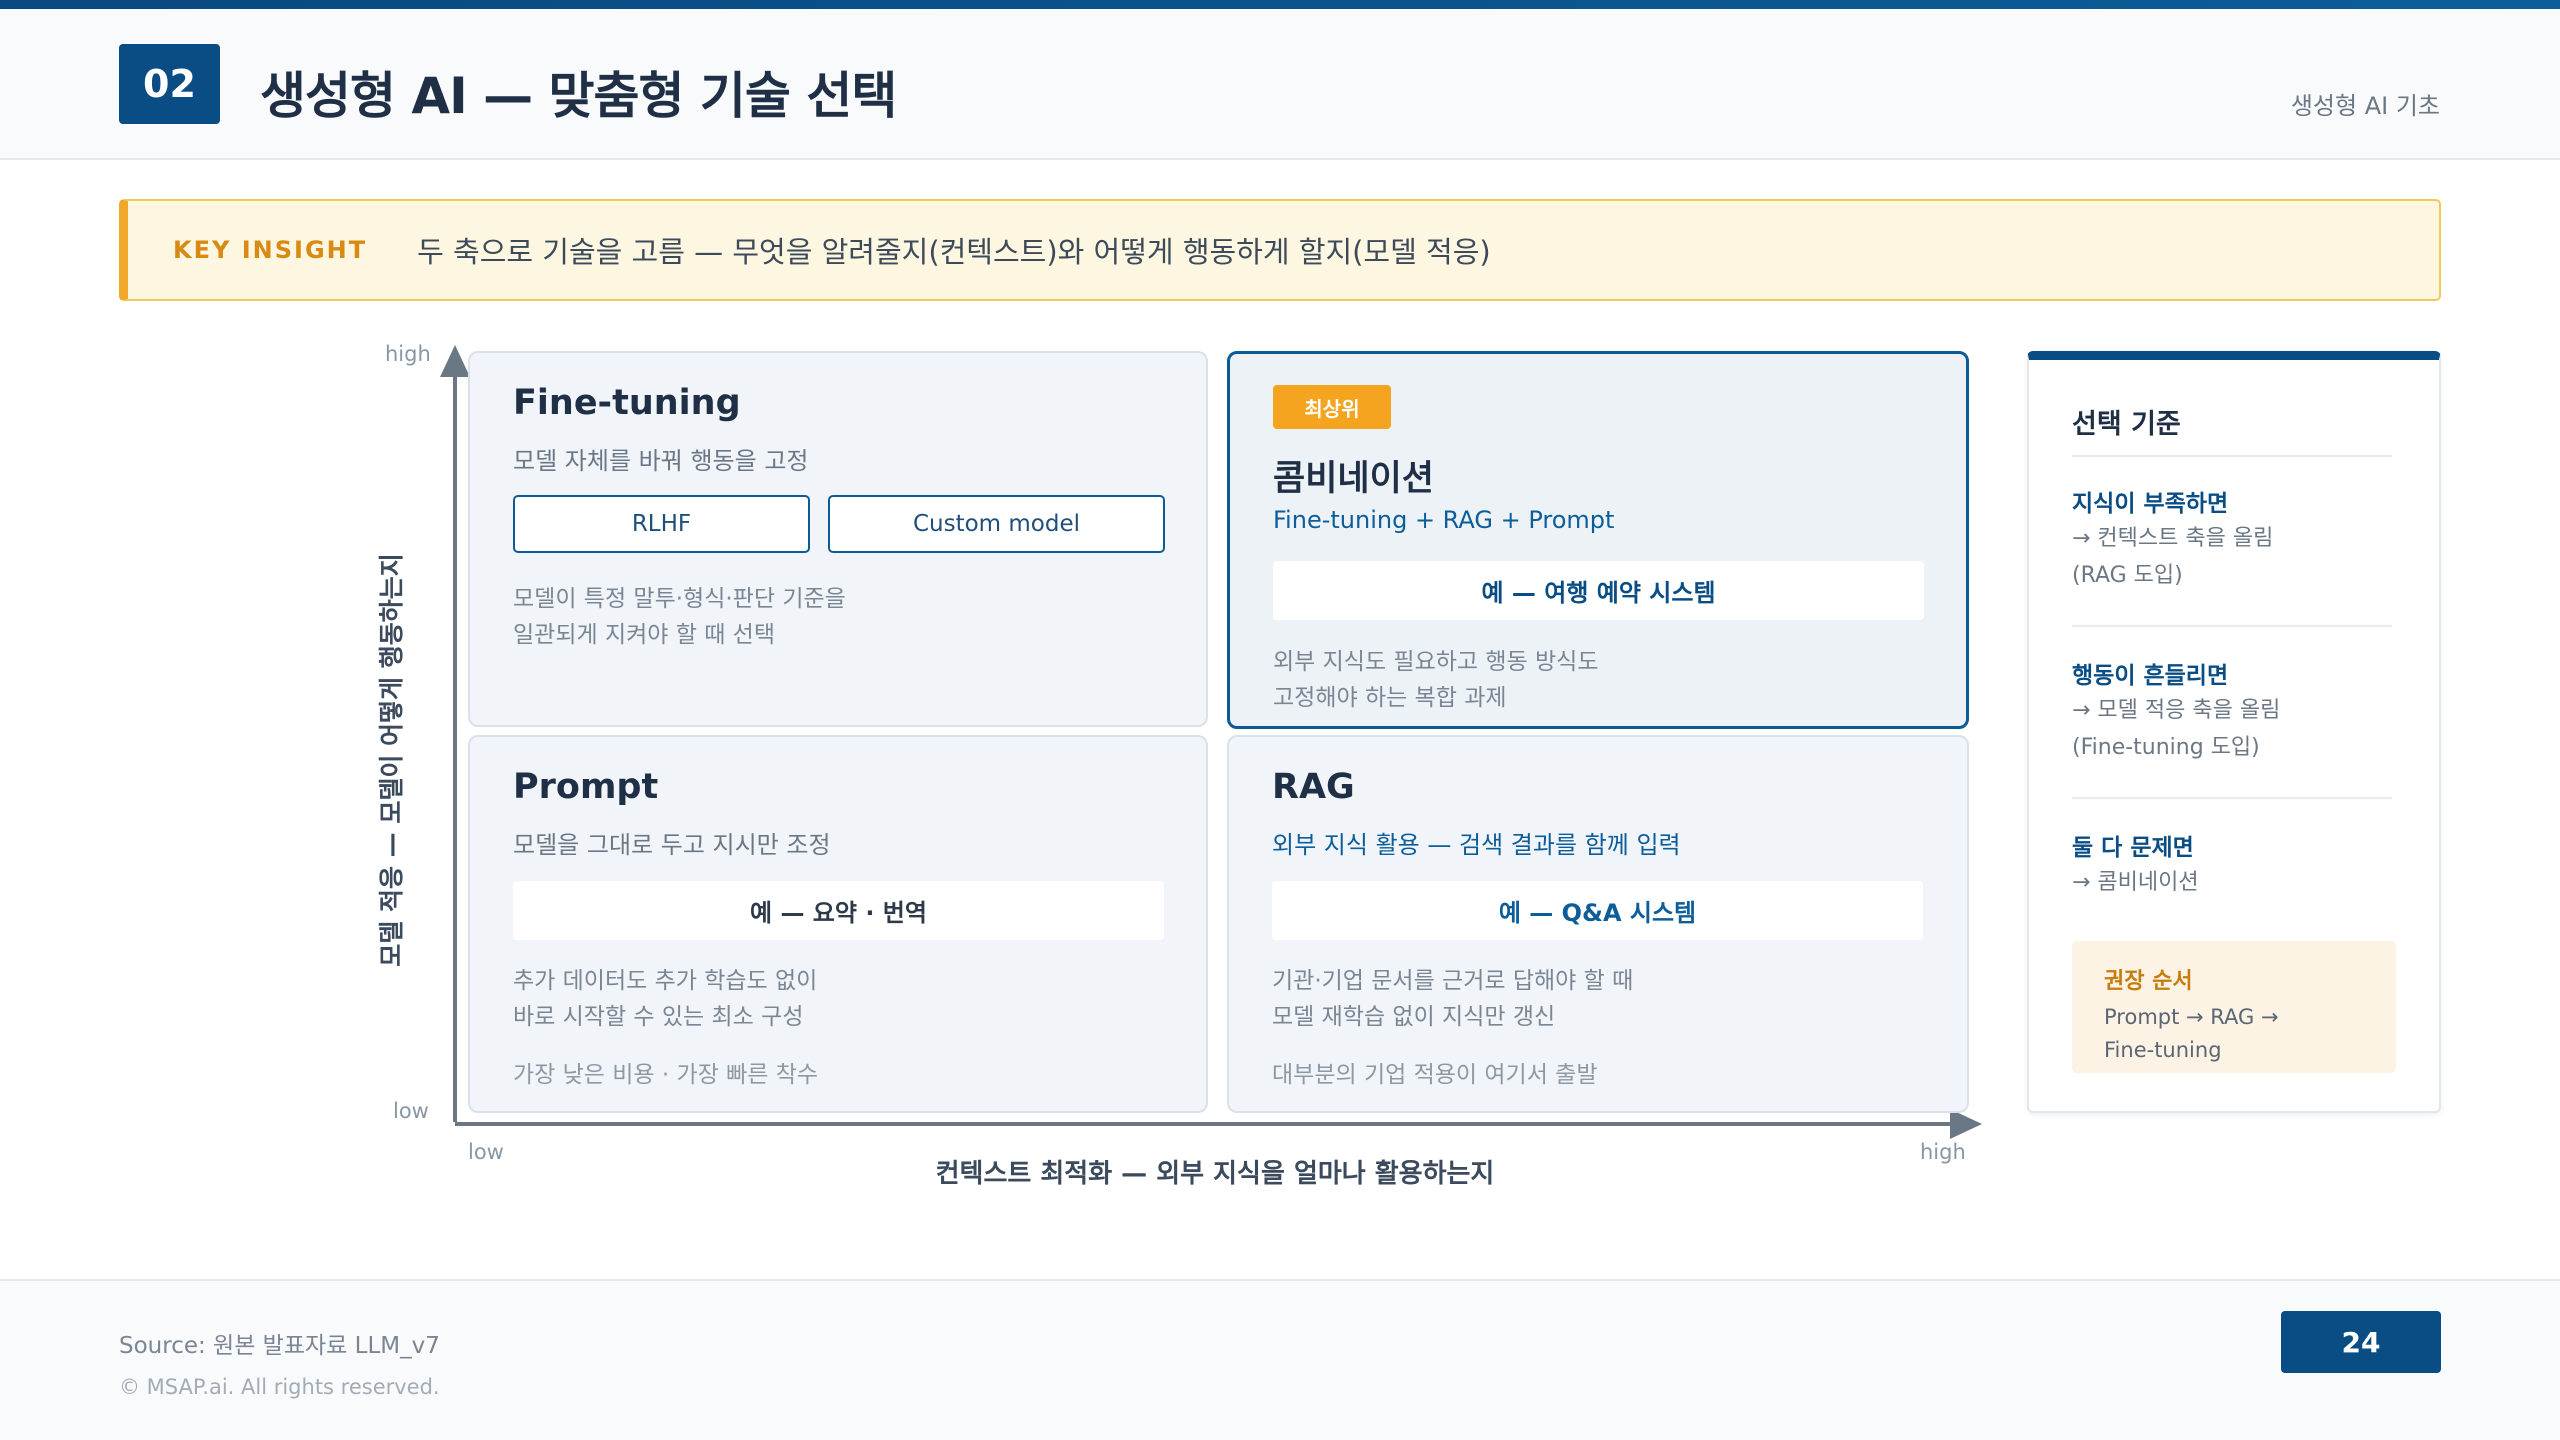 Image resolution: width=2560 pixels, height=1440 pixels. What do you see at coordinates (1313, 787) in the screenshot?
I see `quadrant-title: RAG` at bounding box center [1313, 787].